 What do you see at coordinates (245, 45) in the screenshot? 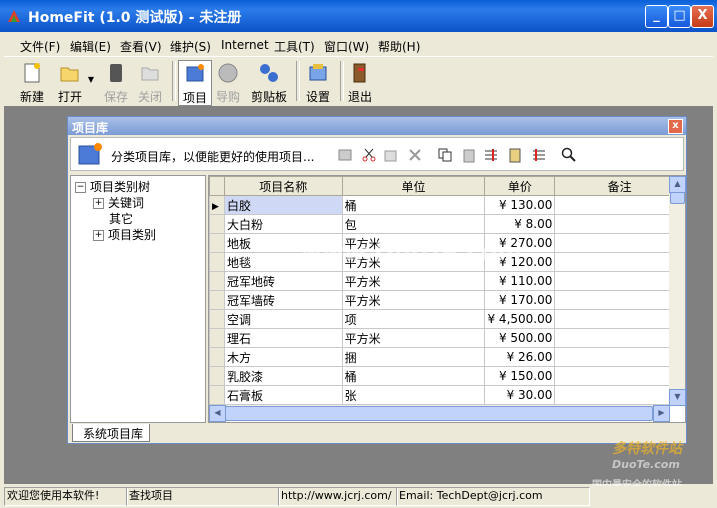
I see `menu-internet: Internet` at bounding box center [245, 45].